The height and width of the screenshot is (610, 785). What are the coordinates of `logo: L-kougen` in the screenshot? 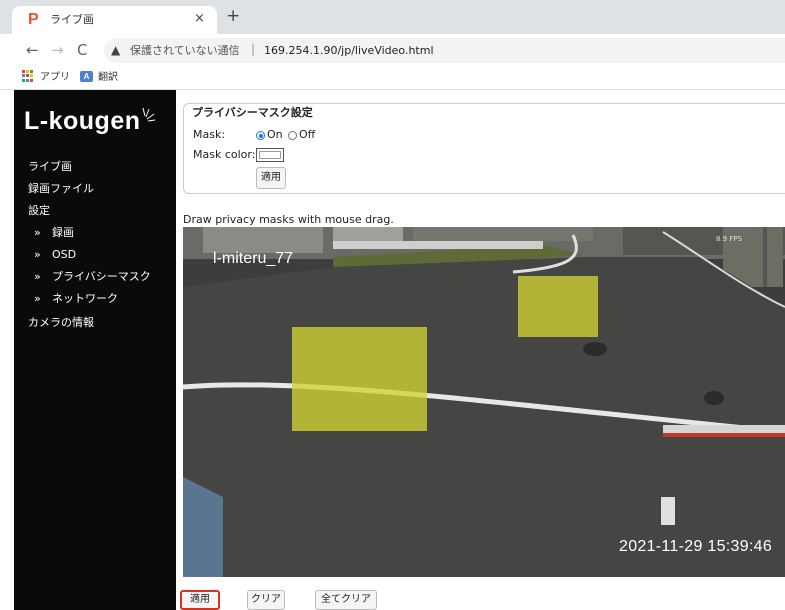 It's located at (82, 121).